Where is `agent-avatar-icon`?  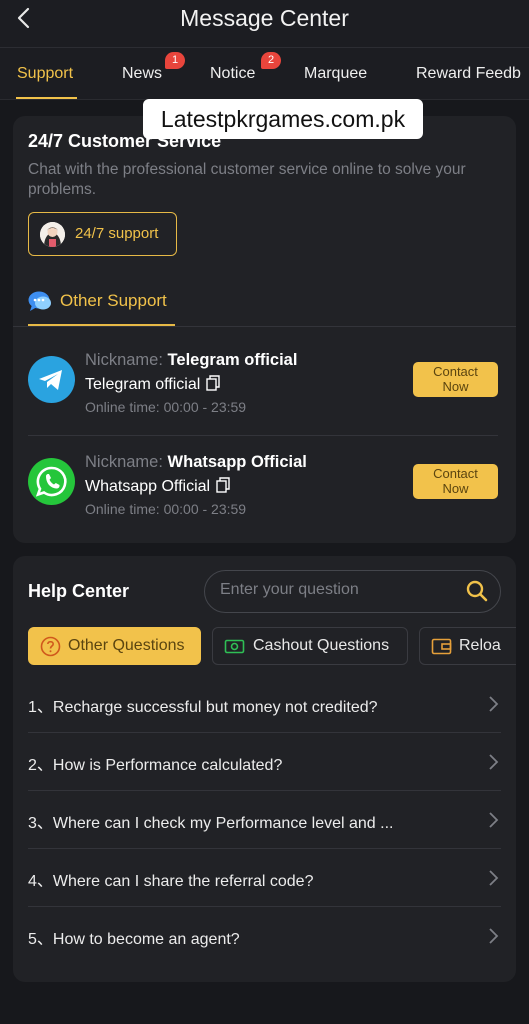 agent-avatar-icon is located at coordinates (52, 234).